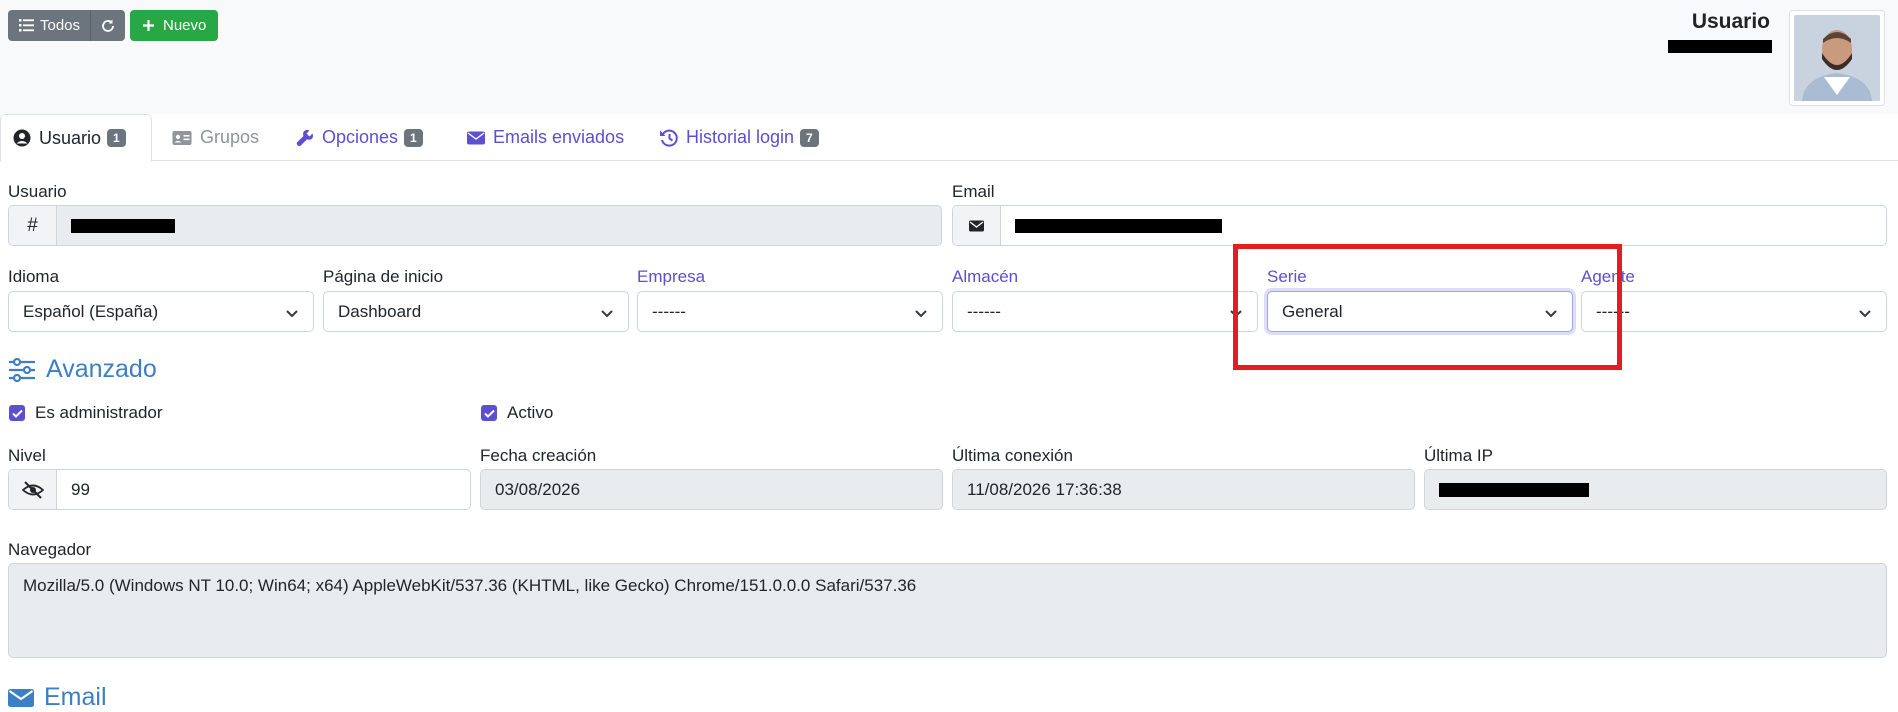 The height and width of the screenshot is (712, 1898). Describe the element at coordinates (1044, 489) in the screenshot. I see `ultima-conexion-value: 11/08/2026 17:36:38` at that location.